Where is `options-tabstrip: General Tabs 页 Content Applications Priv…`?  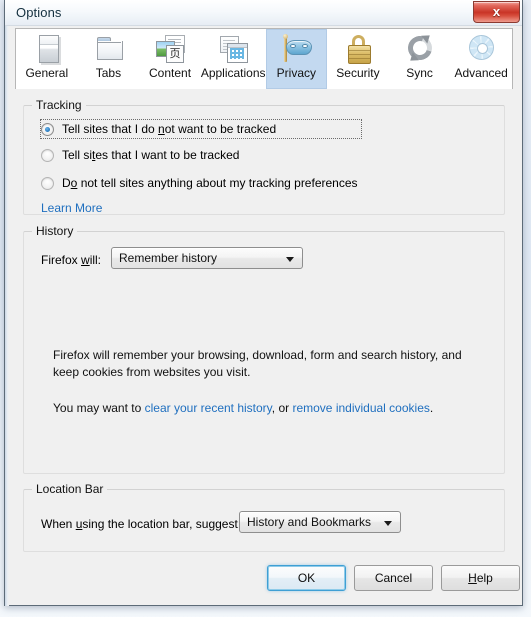
options-tabstrip: General Tabs 页 Content Applications Priv… is located at coordinates (264, 59).